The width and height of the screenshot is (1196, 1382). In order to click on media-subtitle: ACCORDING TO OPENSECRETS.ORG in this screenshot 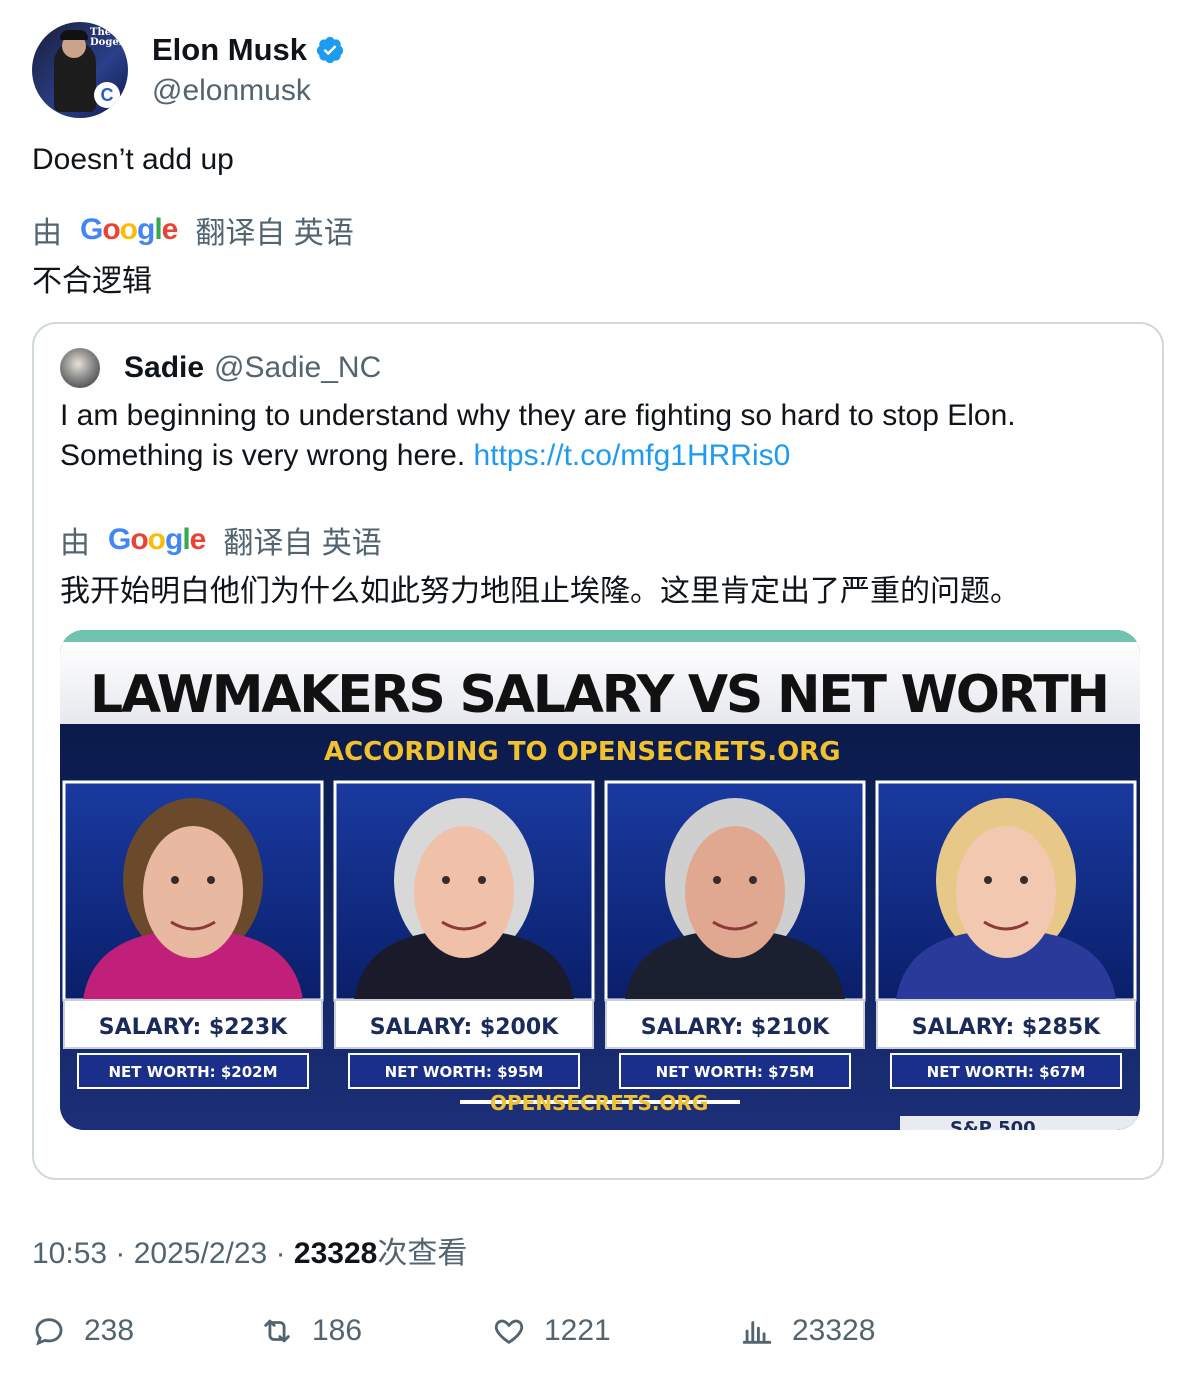, I will do `click(582, 752)`.